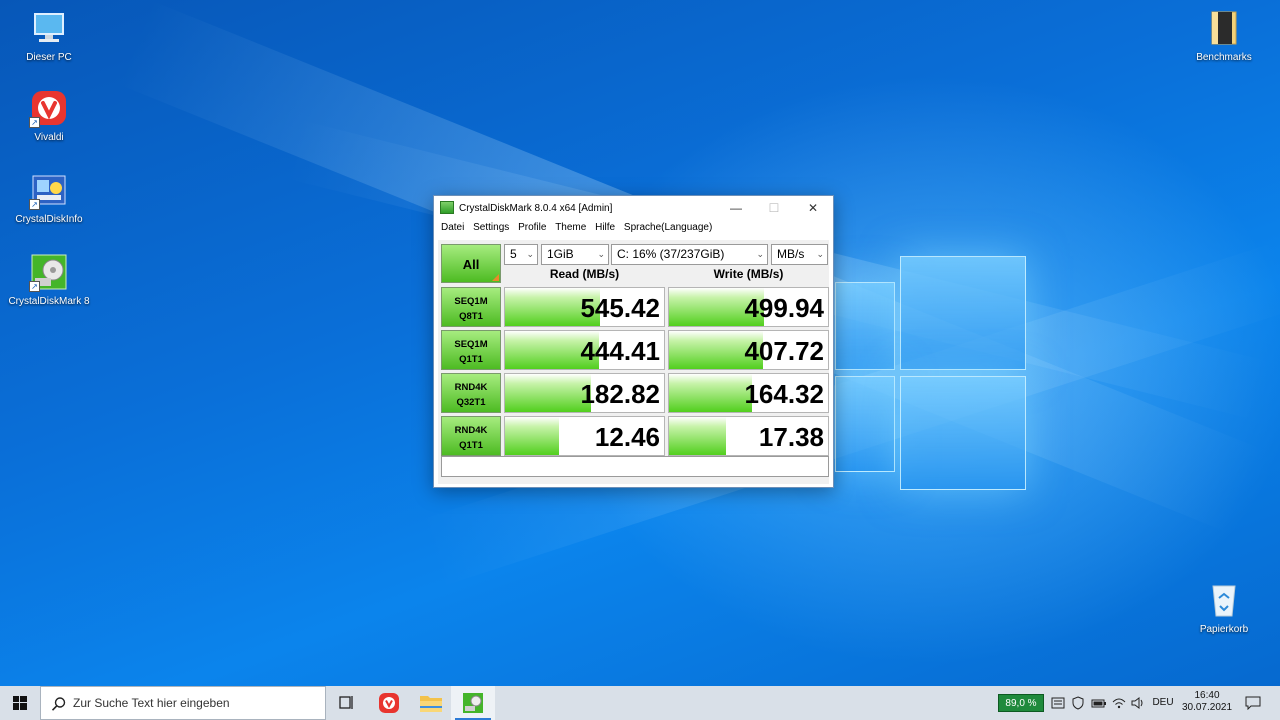  I want to click on desktop-icon-label: Papierkorb, so click(1224, 629).